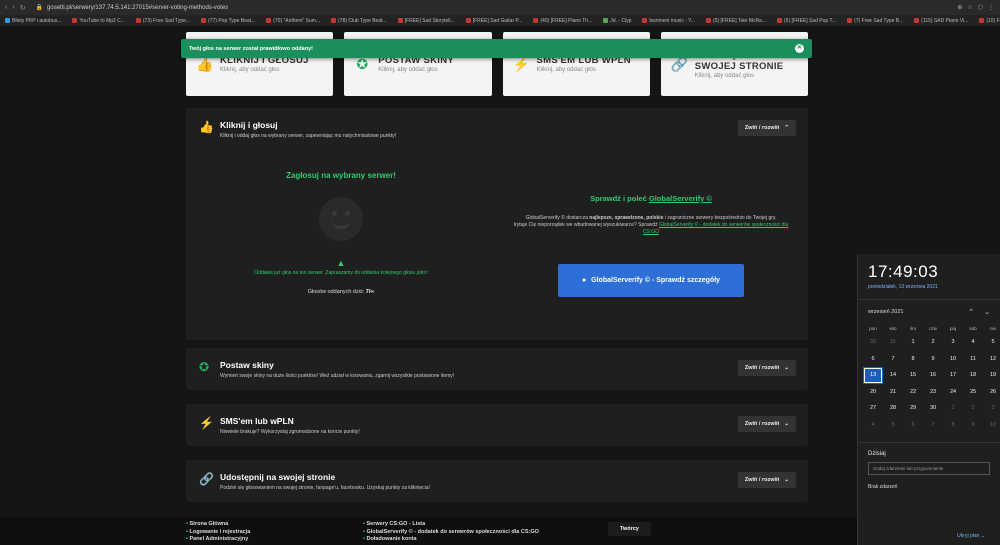 Image resolution: width=1000 pixels, height=545 pixels. Describe the element at coordinates (218, 524) in the screenshot. I see `footer-link: Strona Główna` at that location.